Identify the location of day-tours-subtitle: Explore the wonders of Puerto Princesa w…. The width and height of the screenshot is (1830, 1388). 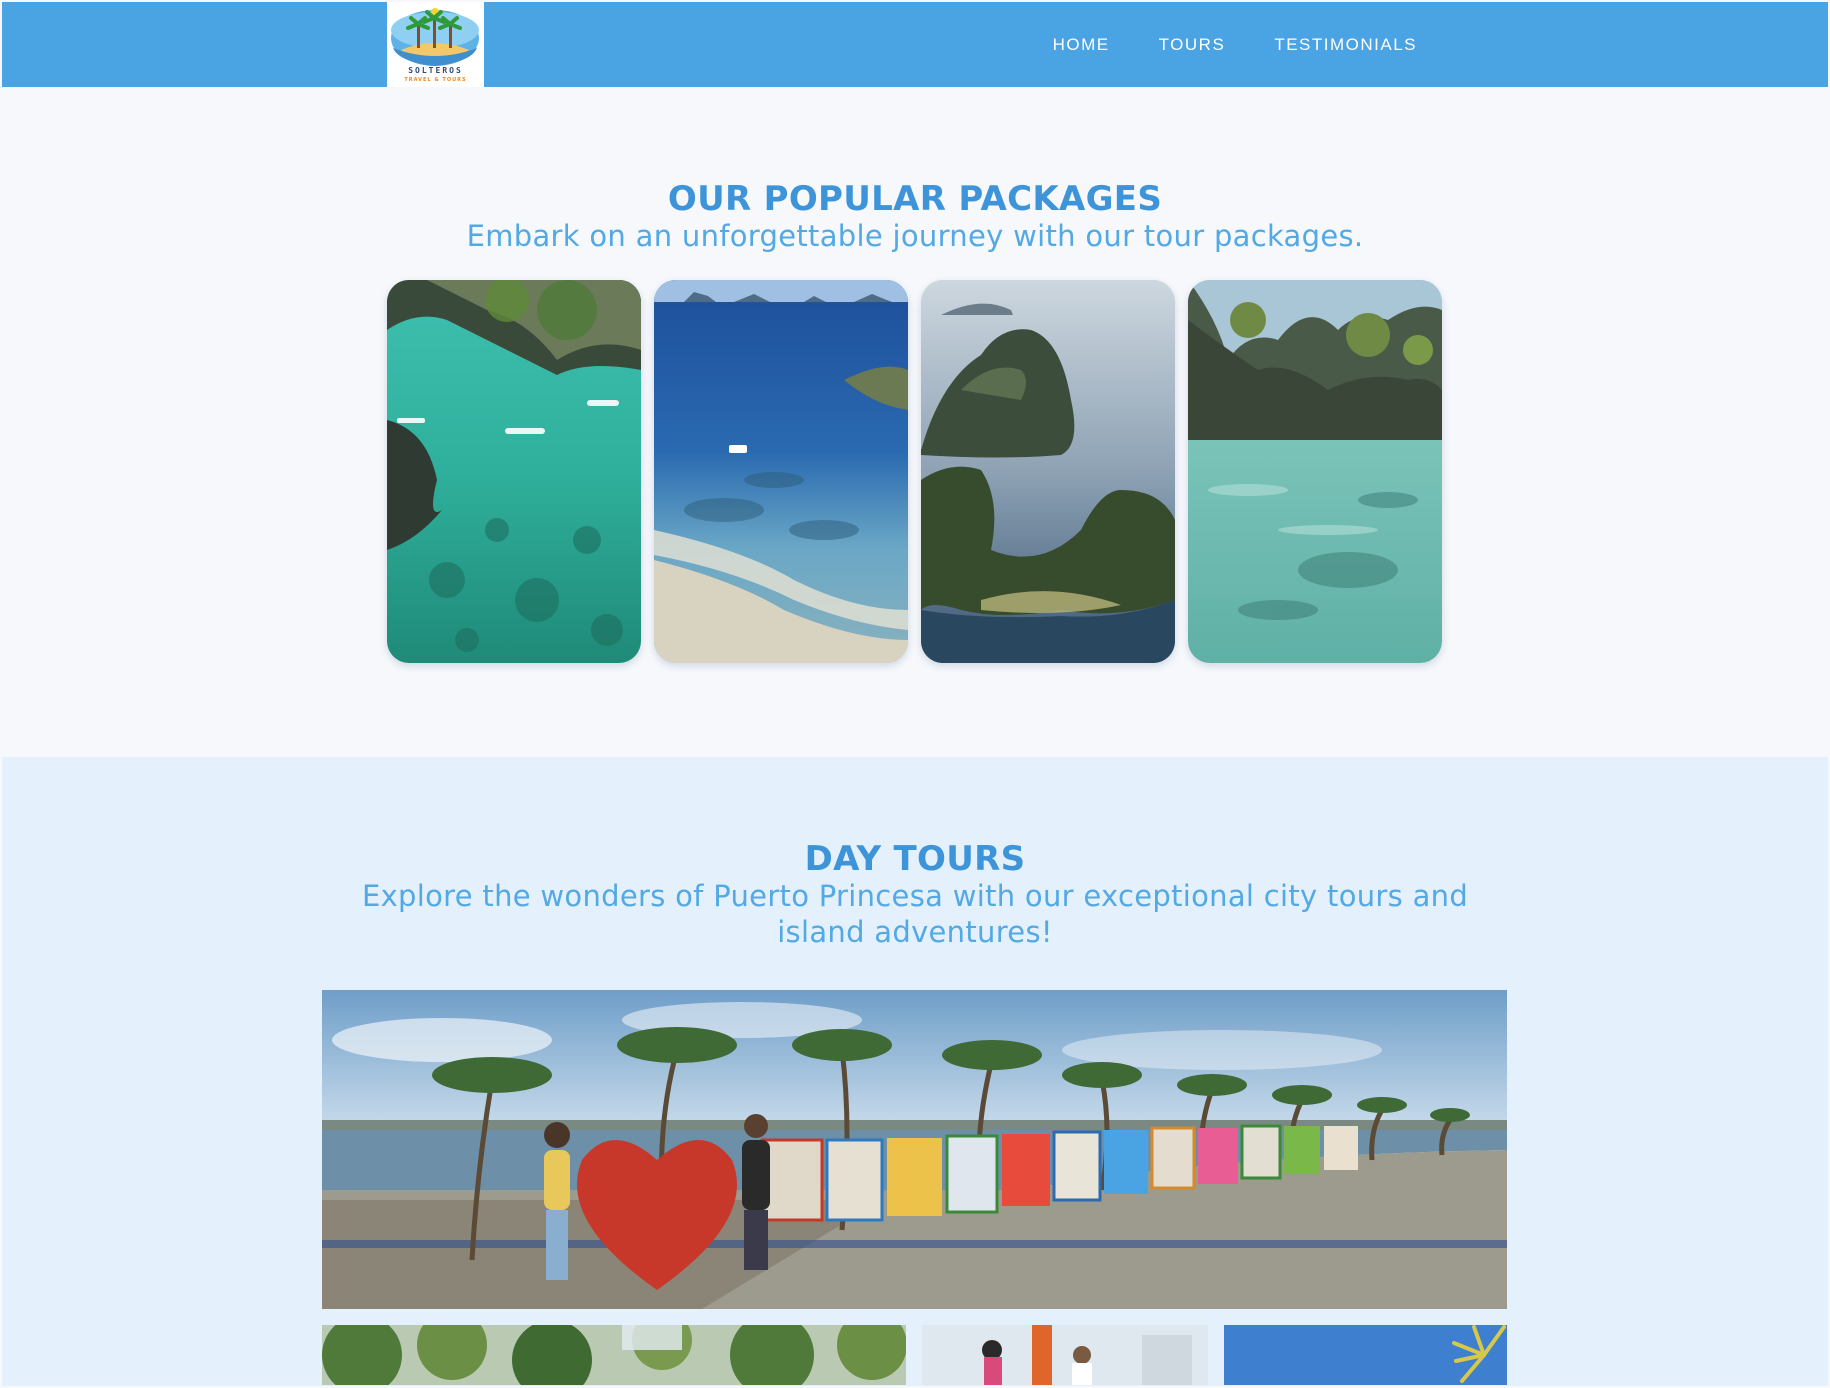
(915, 914).